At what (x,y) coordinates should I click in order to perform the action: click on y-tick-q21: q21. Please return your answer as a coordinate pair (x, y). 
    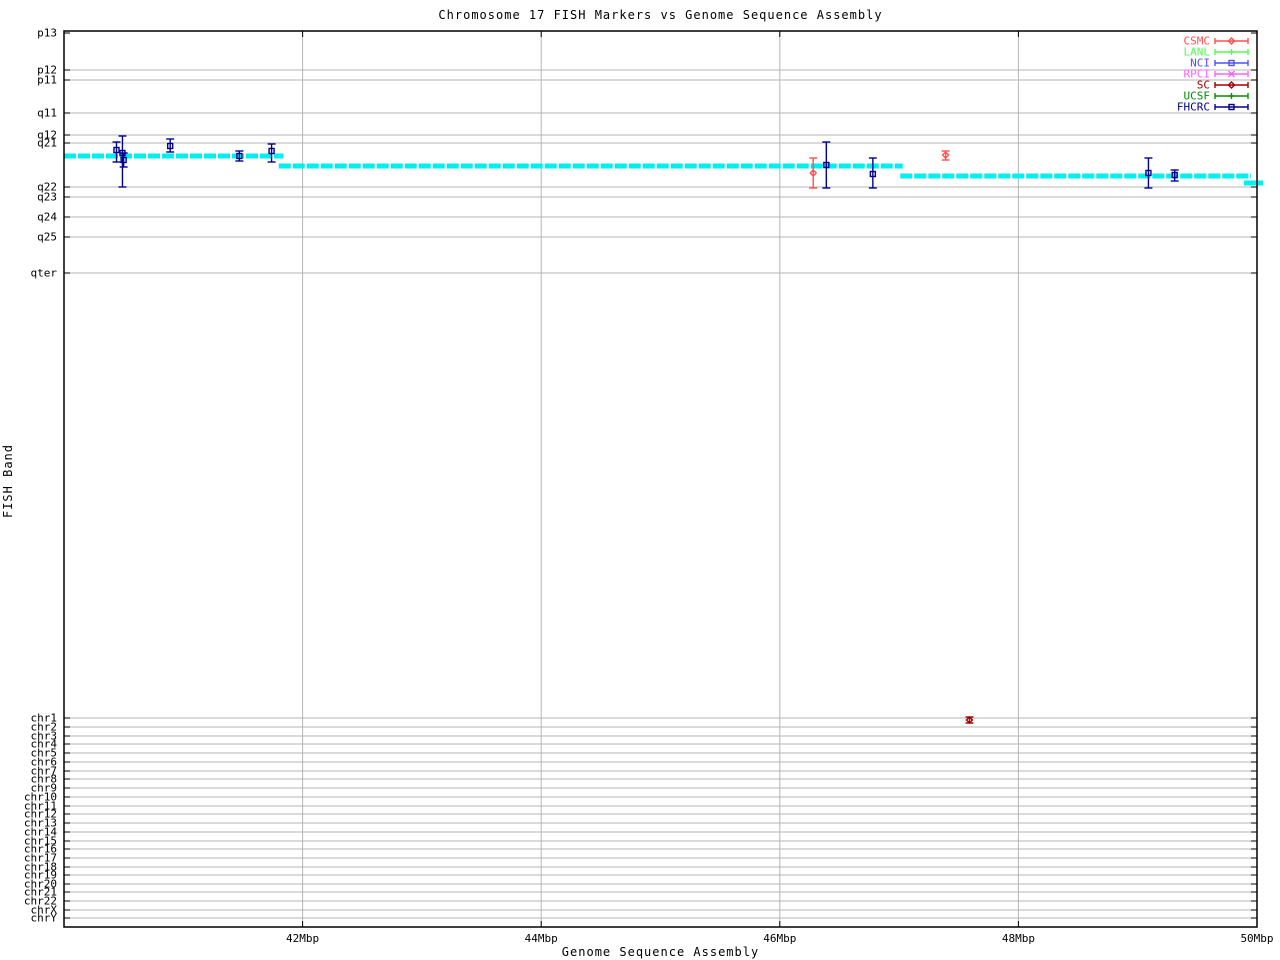
    Looking at the image, I should click on (47, 143).